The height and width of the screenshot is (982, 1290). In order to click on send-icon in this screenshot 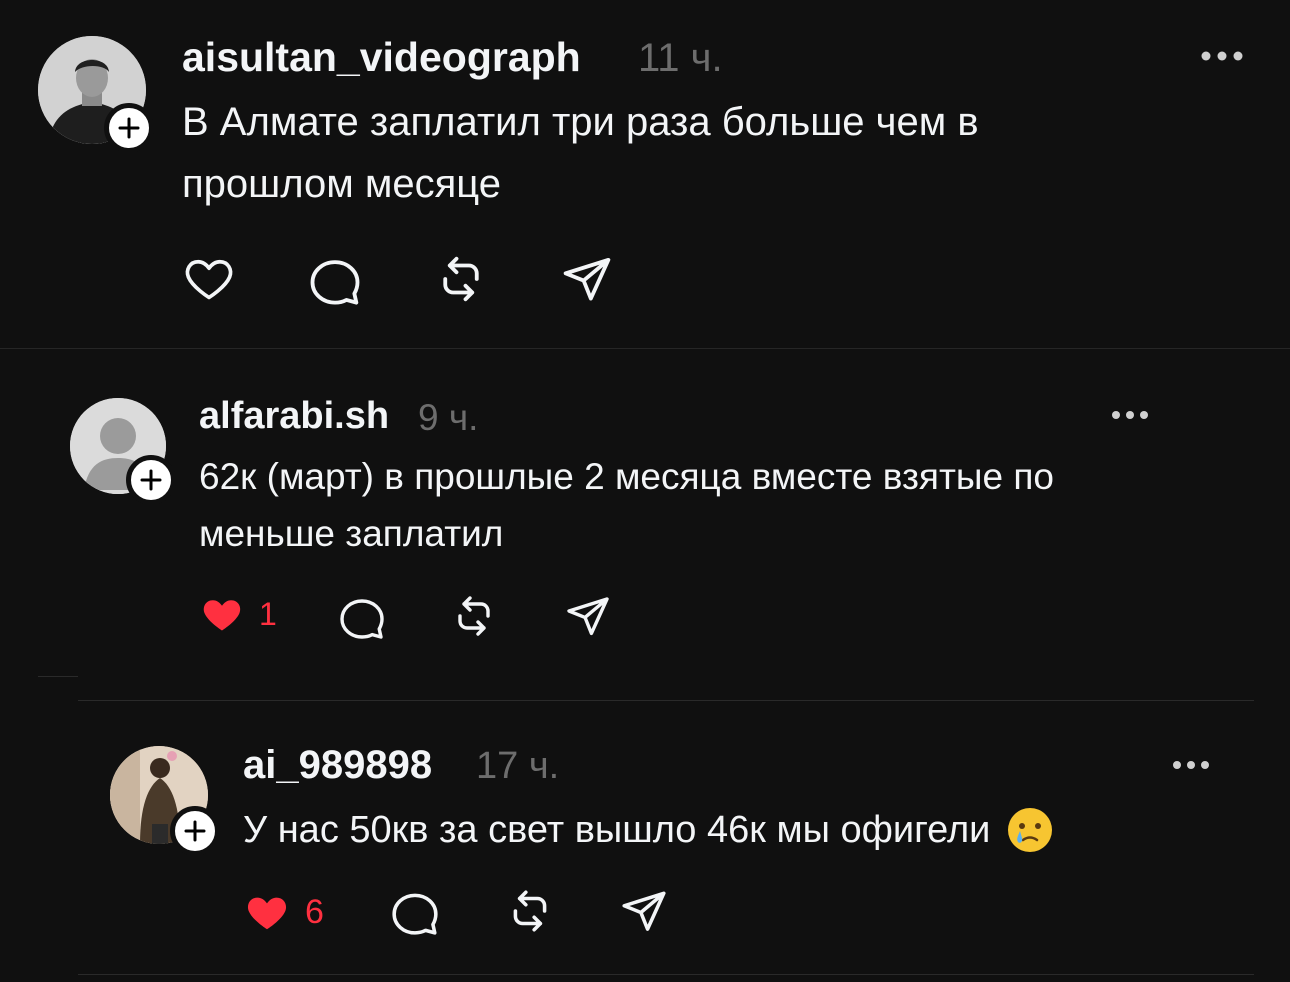, I will do `click(644, 911)`.